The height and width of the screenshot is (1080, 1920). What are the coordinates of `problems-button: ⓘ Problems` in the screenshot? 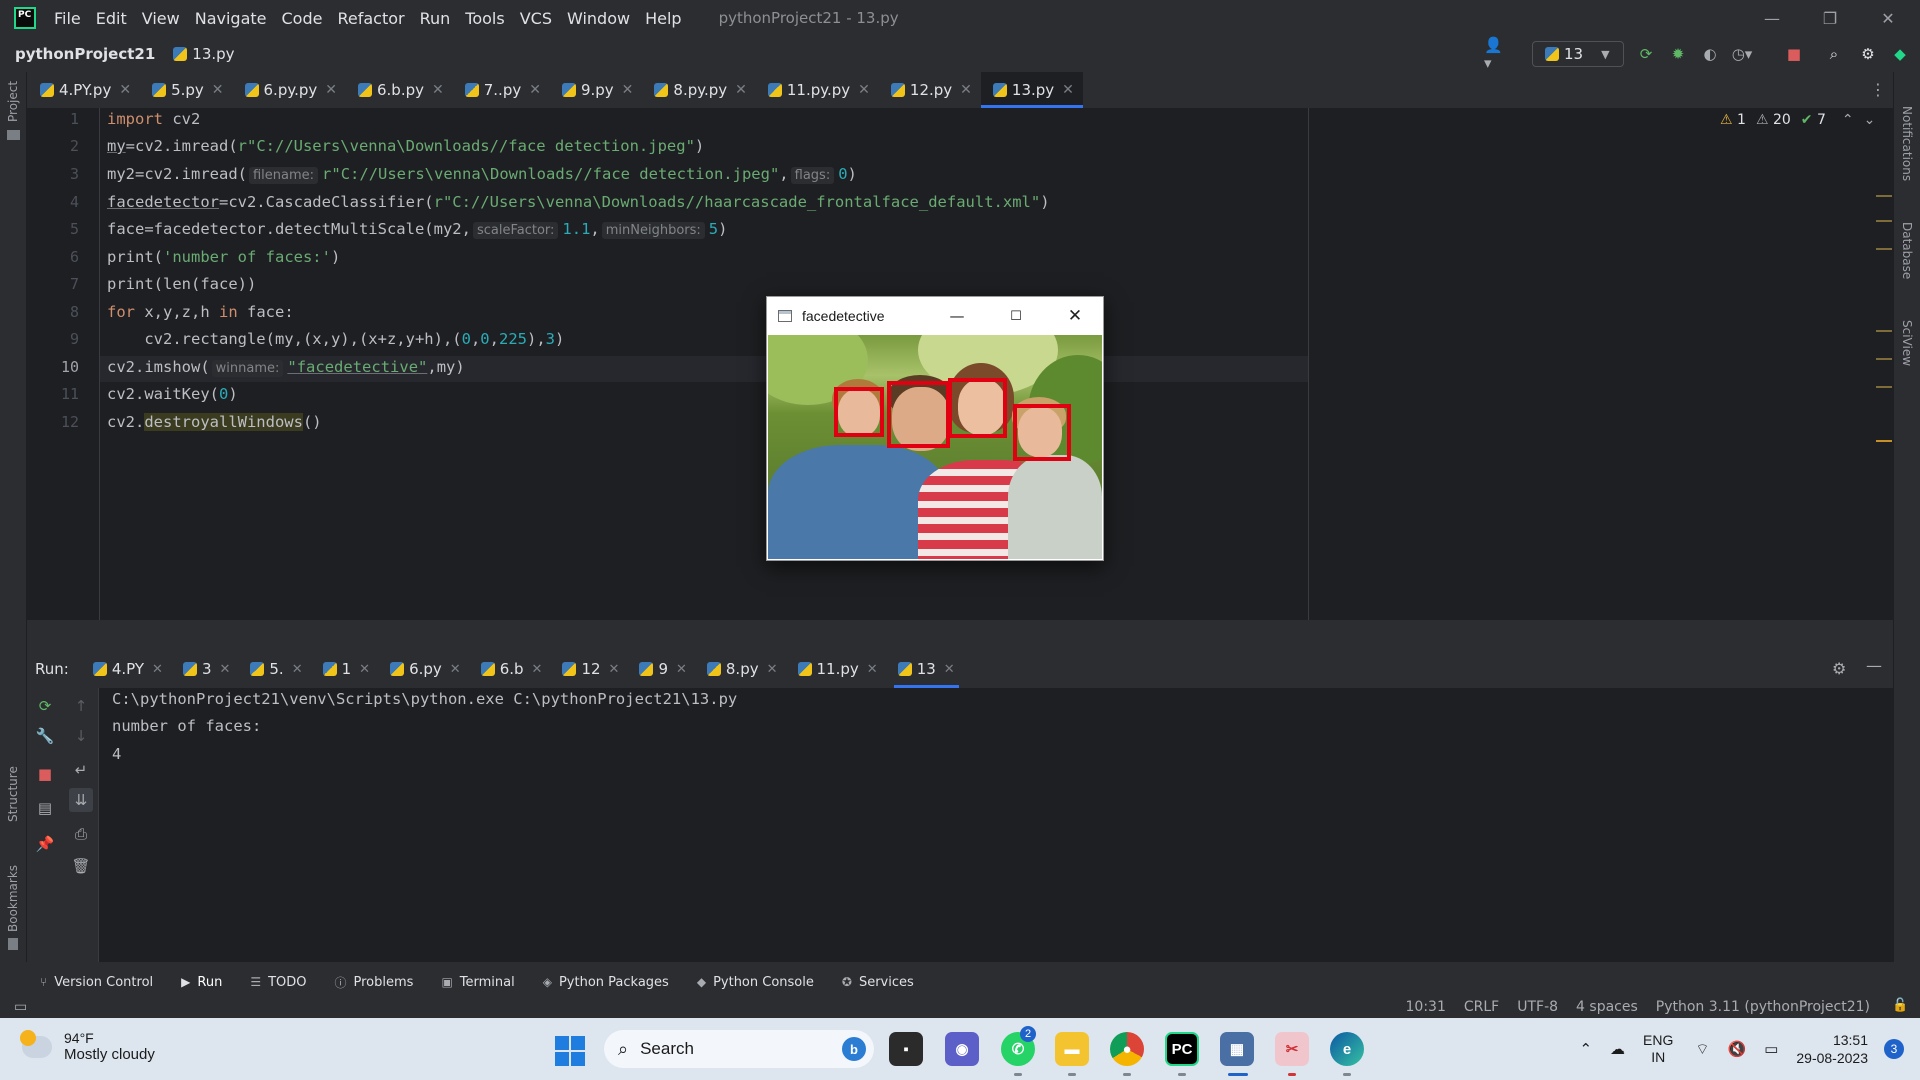 It's located at (374, 982).